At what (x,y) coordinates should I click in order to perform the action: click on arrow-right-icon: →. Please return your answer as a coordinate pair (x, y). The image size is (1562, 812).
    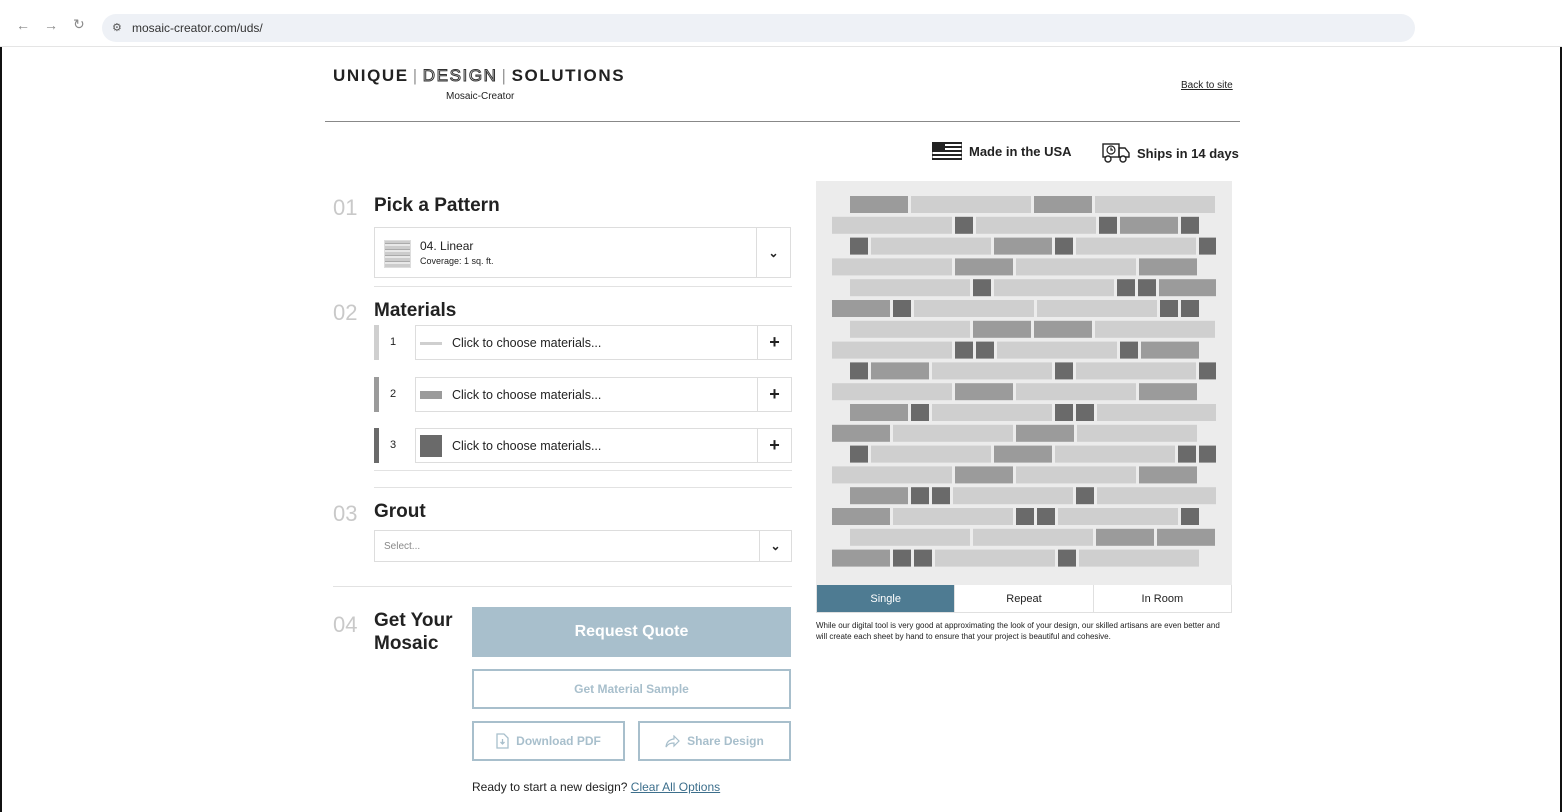
    Looking at the image, I should click on (51, 25).